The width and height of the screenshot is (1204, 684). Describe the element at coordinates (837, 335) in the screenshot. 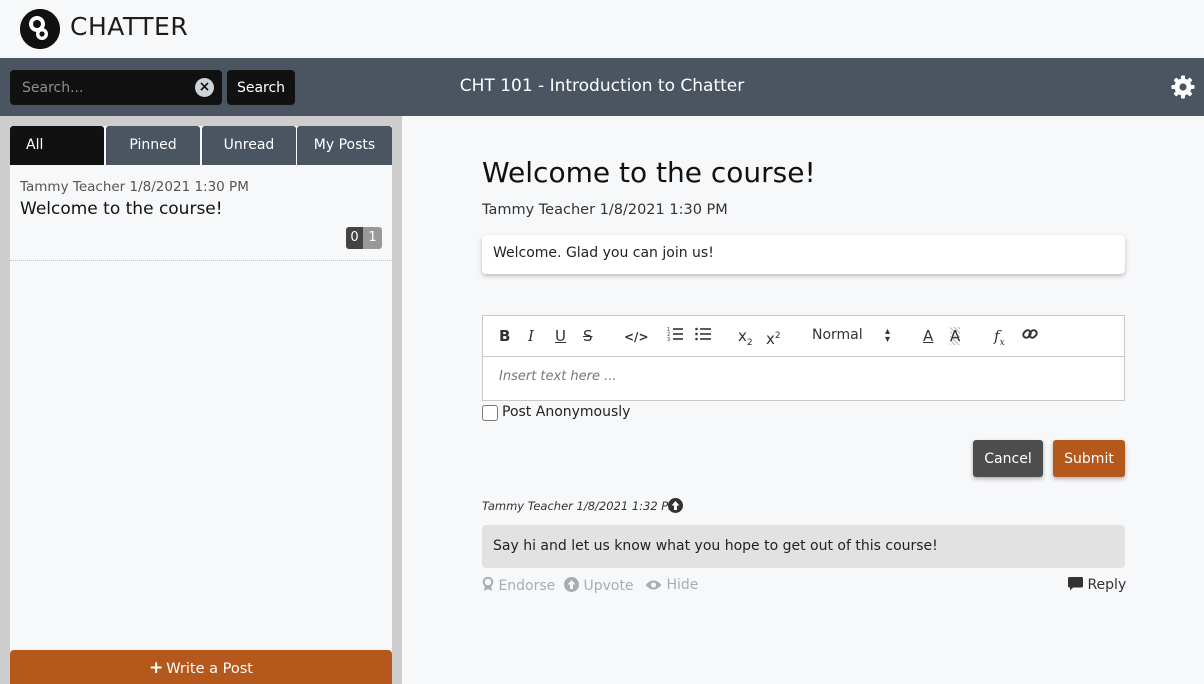

I see `format-select: Normal` at that location.